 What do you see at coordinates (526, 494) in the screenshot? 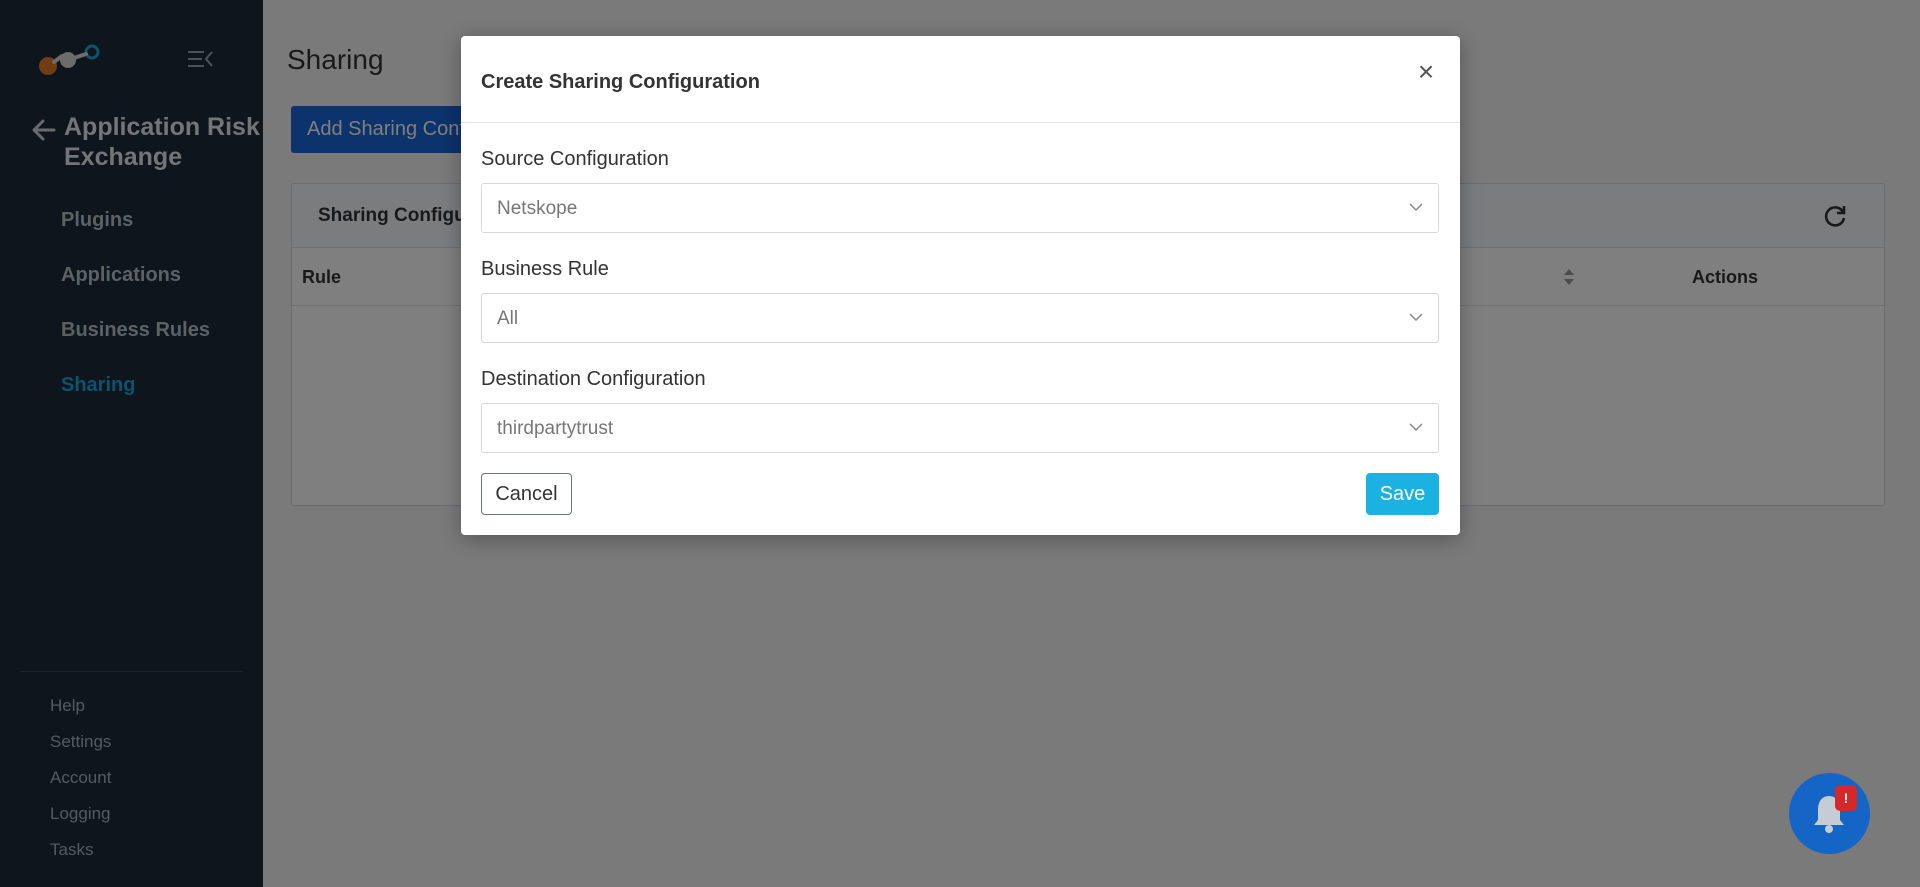
I see `cancel-button: Cancel` at bounding box center [526, 494].